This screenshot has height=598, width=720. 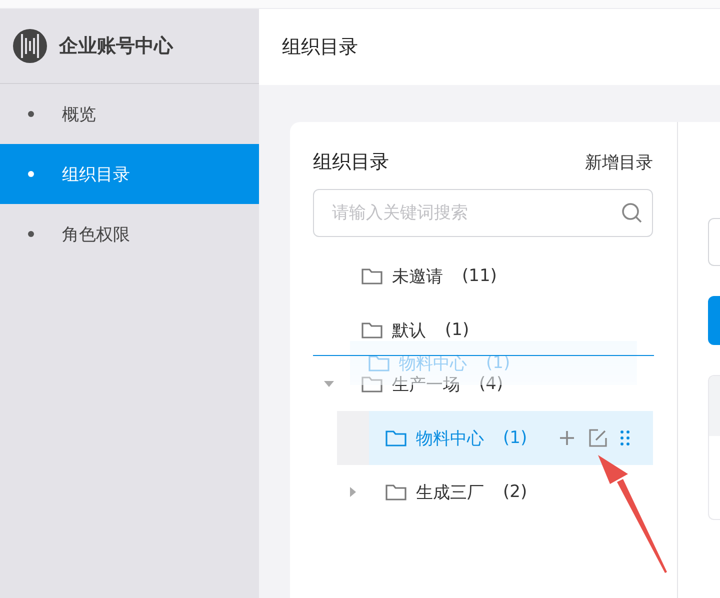 What do you see at coordinates (129, 234) in the screenshot?
I see `nav-item: 角色权限` at bounding box center [129, 234].